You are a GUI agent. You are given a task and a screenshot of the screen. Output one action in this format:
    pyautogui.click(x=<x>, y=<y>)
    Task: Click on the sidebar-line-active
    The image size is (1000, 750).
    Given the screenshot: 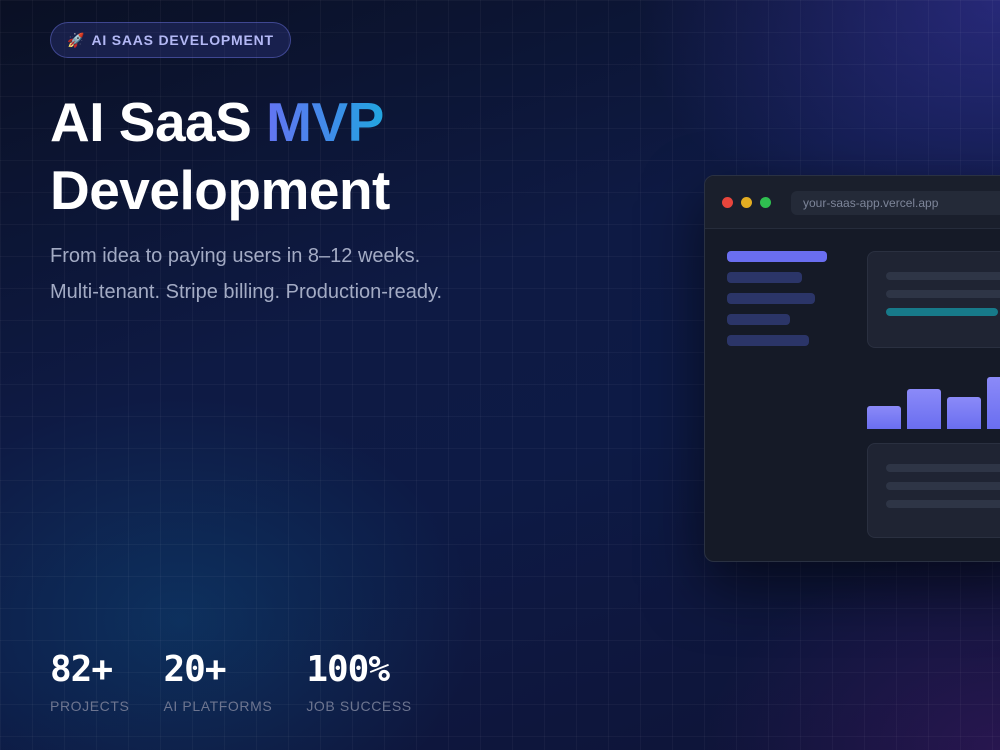 What is the action you would take?
    pyautogui.click(x=777, y=256)
    